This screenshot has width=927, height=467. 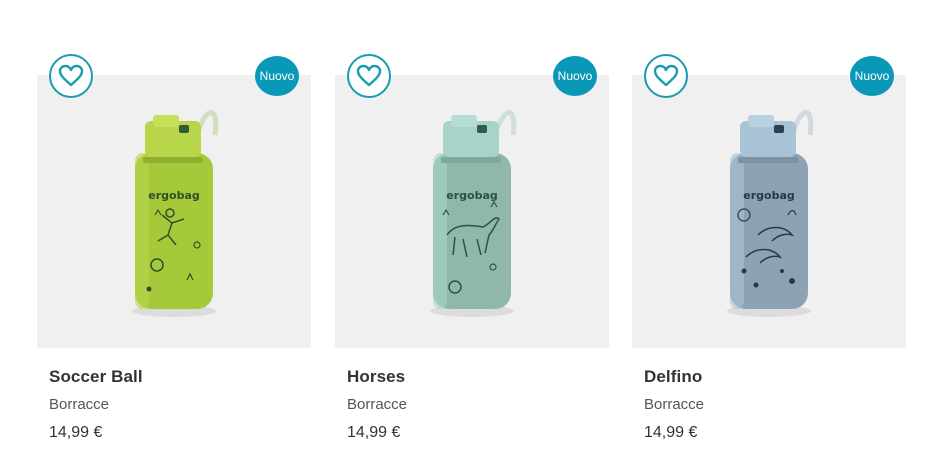 I want to click on product-name: Horses, so click(x=376, y=377).